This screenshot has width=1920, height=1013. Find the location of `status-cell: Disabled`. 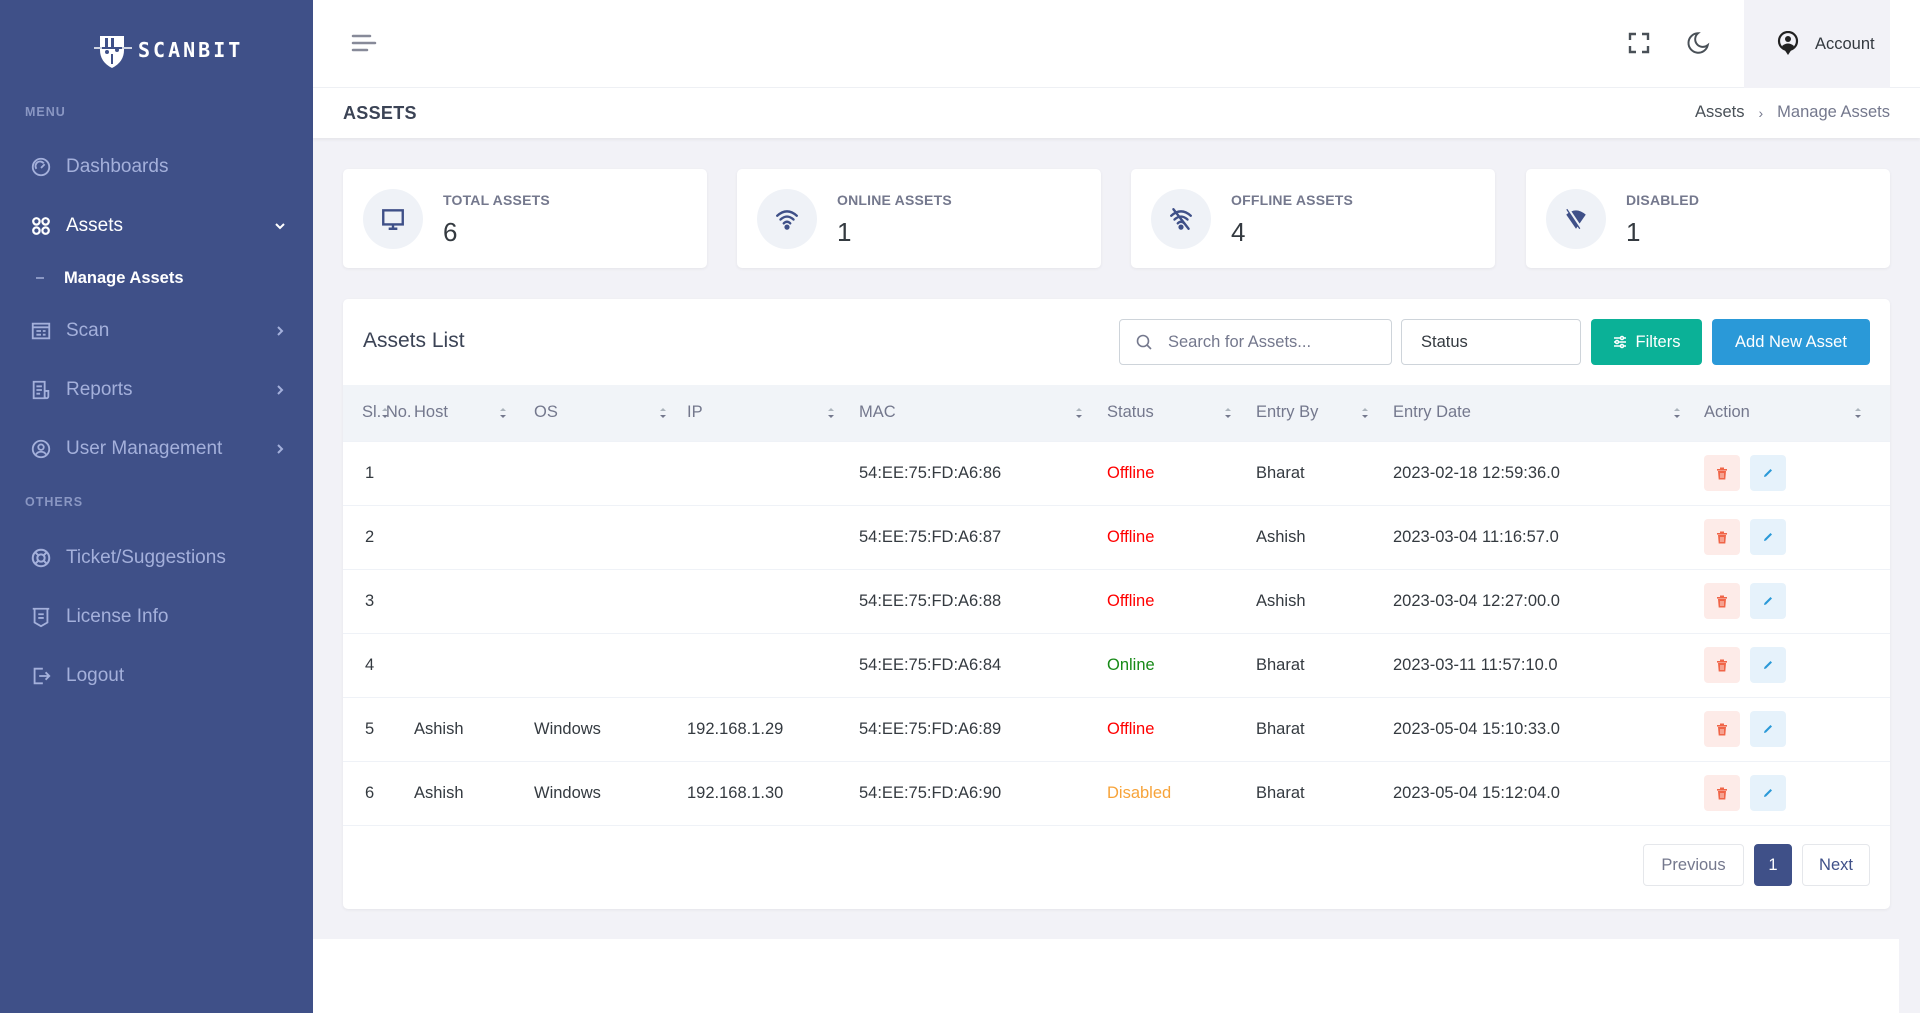

status-cell: Disabled is located at coordinates (1139, 792).